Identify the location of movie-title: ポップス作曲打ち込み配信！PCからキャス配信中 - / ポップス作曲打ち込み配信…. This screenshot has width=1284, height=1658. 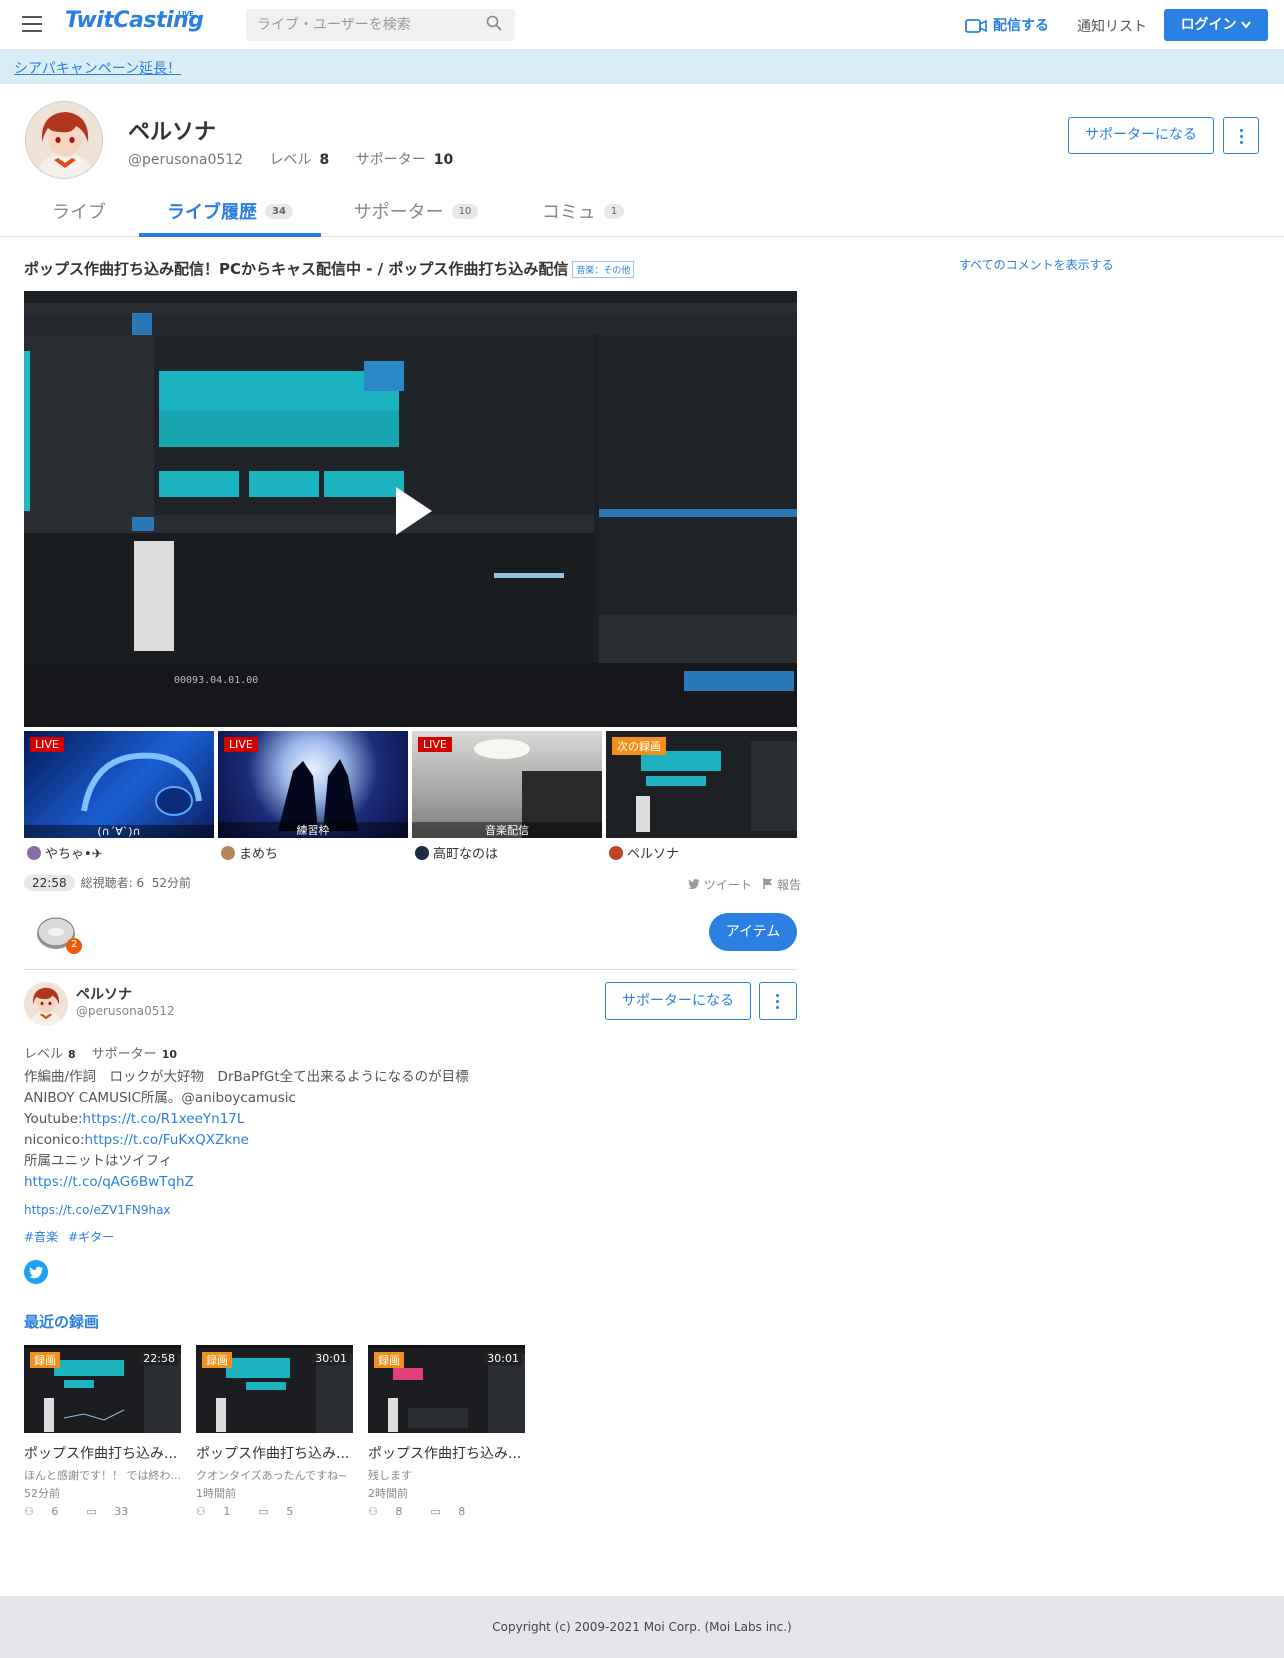
(329, 268).